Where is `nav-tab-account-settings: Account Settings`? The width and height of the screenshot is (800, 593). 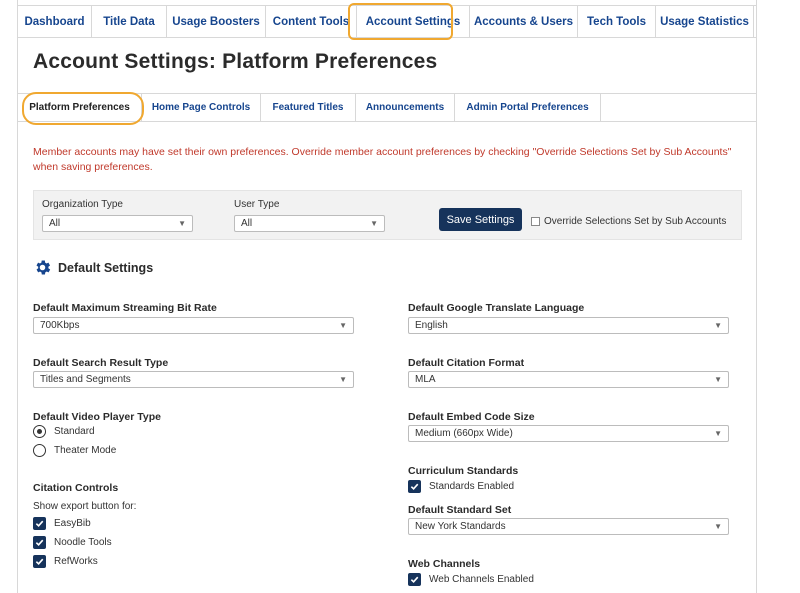
nav-tab-account-settings: Account Settings is located at coordinates (413, 21).